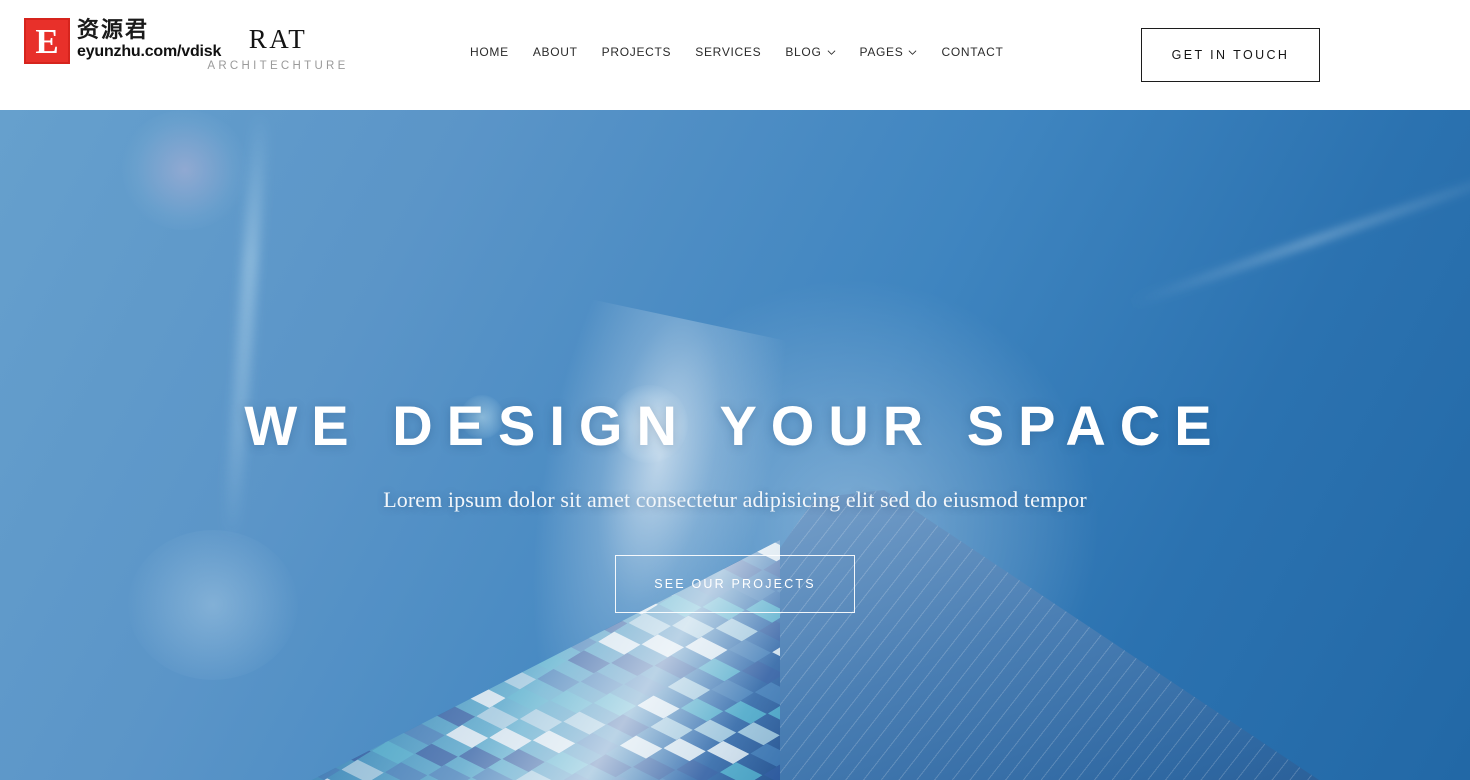  I want to click on nav-label: CONTACT, so click(972, 52).